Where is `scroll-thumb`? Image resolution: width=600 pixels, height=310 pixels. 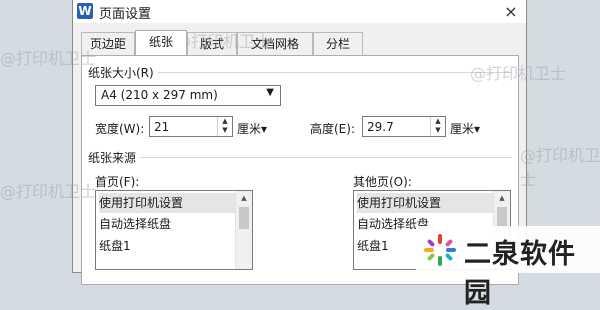 scroll-thumb is located at coordinates (244, 218).